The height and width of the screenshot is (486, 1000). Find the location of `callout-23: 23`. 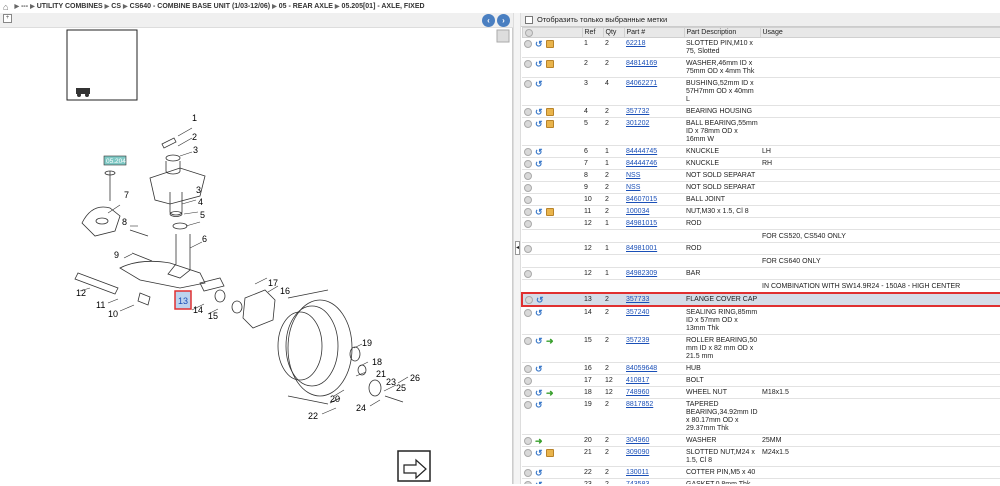

callout-23: 23 is located at coordinates (391, 382).